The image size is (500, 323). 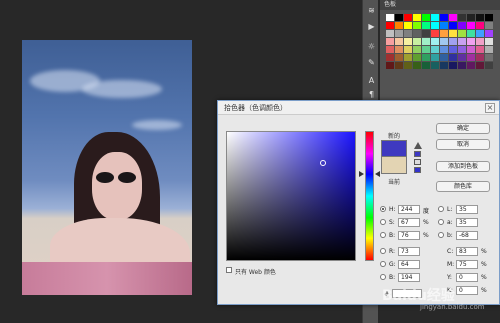 What do you see at coordinates (467, 277) in the screenshot?
I see `input-y: 0` at bounding box center [467, 277].